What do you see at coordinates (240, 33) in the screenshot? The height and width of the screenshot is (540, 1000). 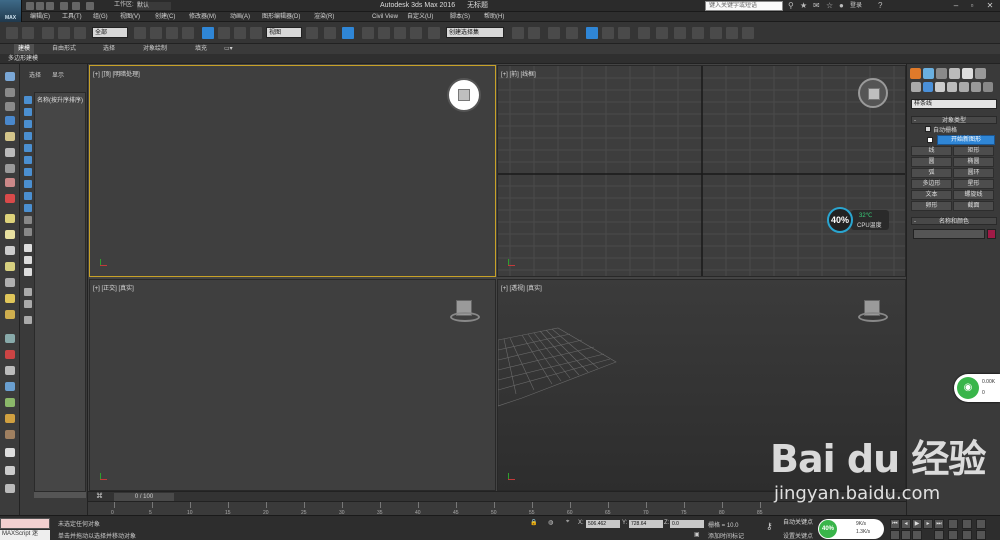 I see `select-and-scale-icon` at bounding box center [240, 33].